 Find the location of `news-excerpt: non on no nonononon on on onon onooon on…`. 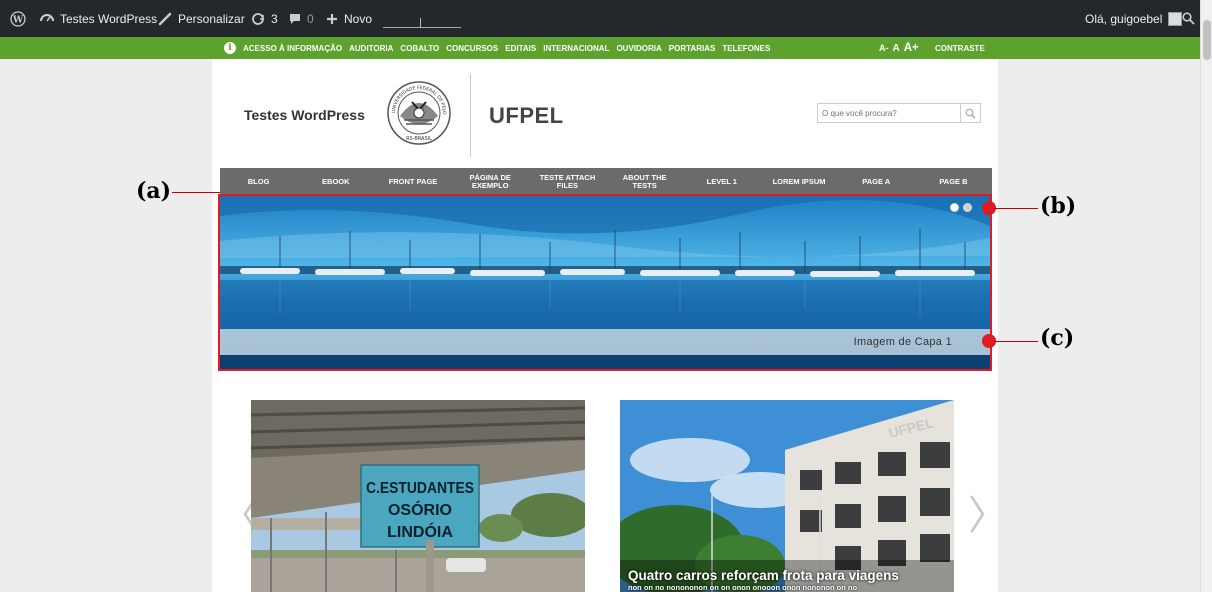

news-excerpt: non on no nonononon on on onon onooon on… is located at coordinates (743, 587).